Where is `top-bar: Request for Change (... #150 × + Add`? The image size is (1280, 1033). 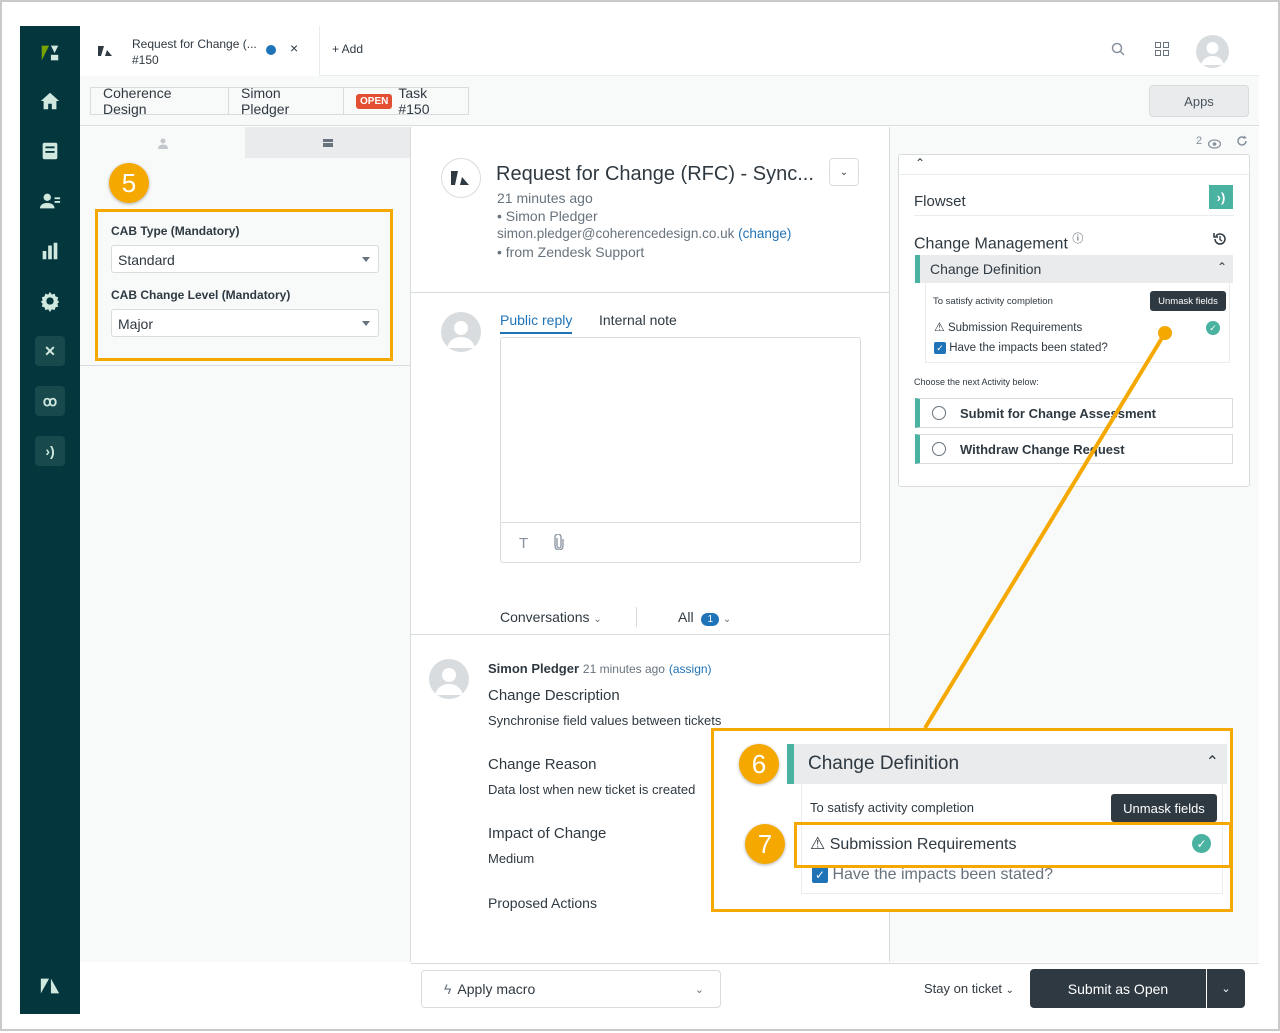 top-bar: Request for Change (... #150 × + Add is located at coordinates (669, 51).